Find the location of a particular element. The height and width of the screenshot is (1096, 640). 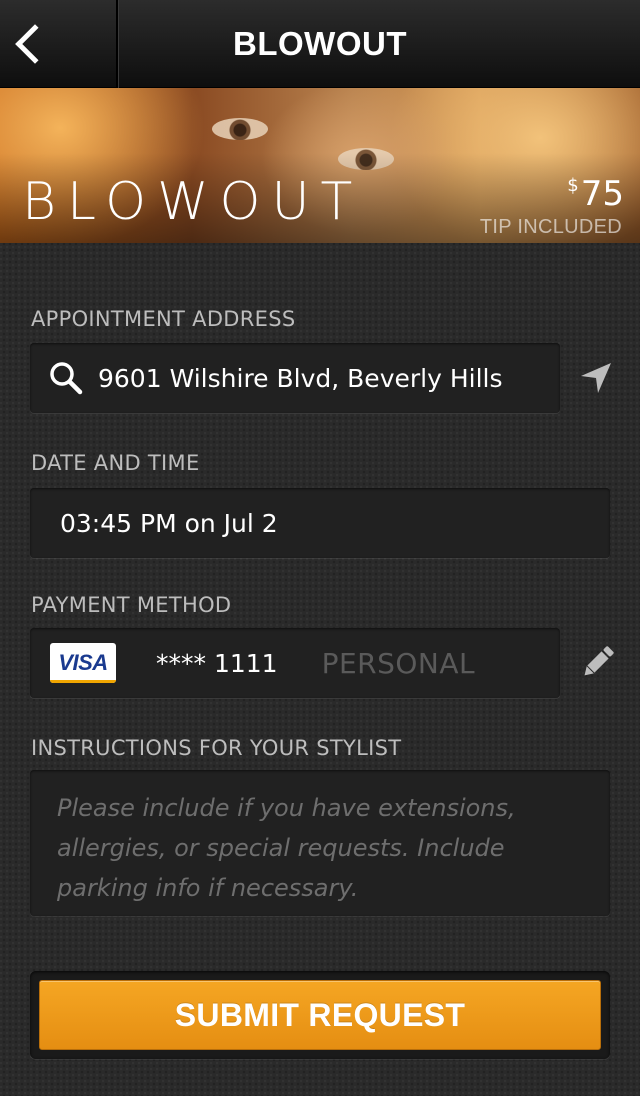

submit-container: SUBMIT REQUEST is located at coordinates (320, 1015).